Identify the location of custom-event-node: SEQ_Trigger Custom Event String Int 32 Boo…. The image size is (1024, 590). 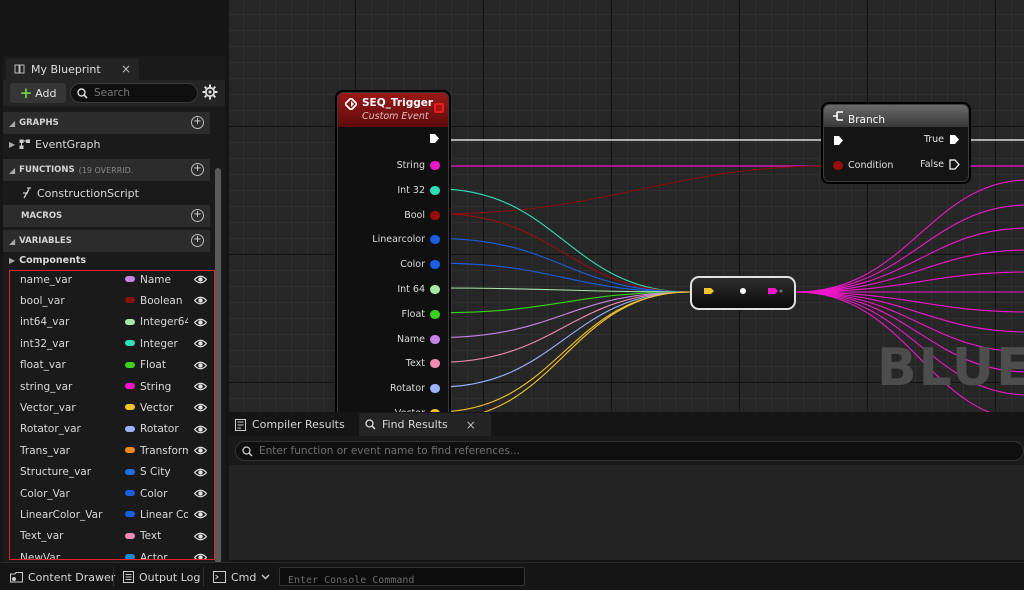
(393, 252).